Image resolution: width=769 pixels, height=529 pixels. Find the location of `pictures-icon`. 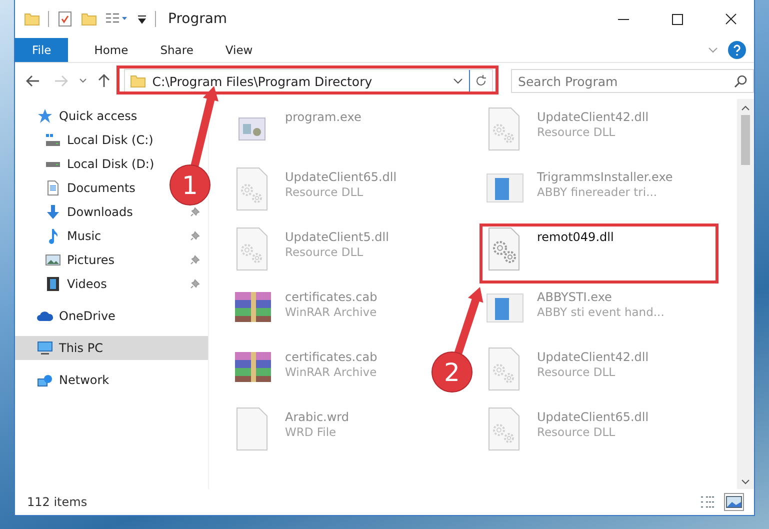

pictures-icon is located at coordinates (53, 260).